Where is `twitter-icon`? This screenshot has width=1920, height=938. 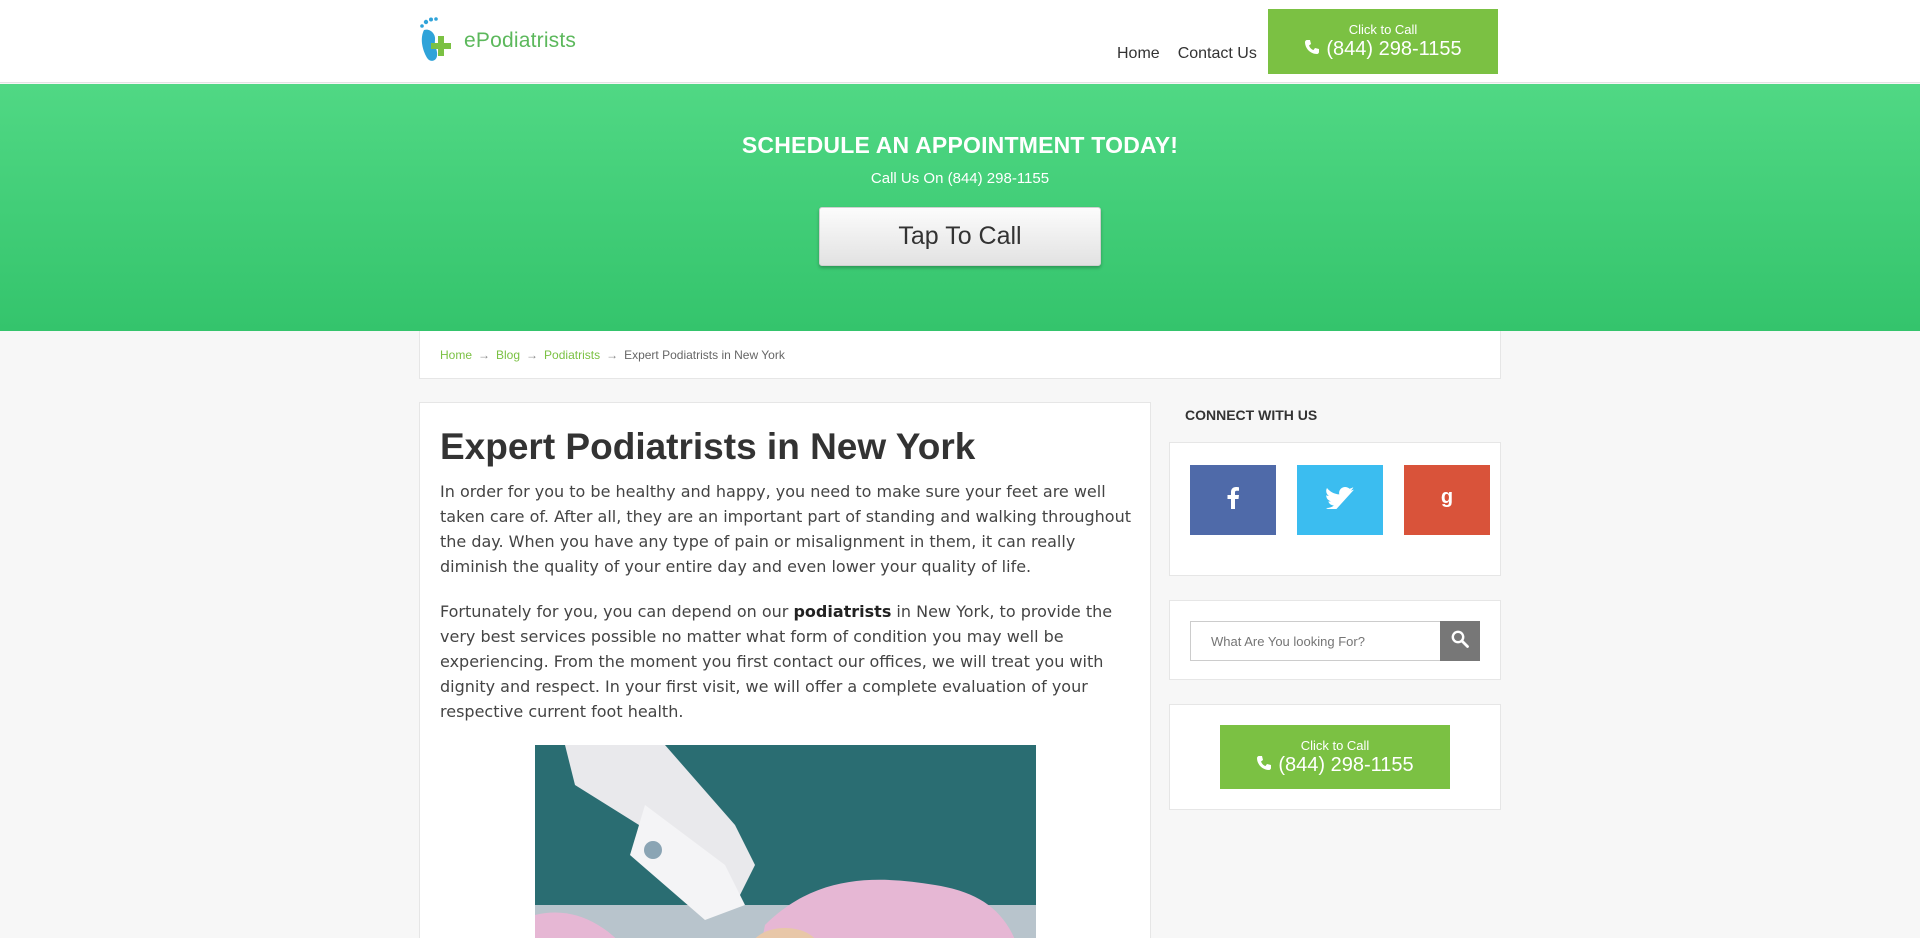
twitter-icon is located at coordinates (1340, 500).